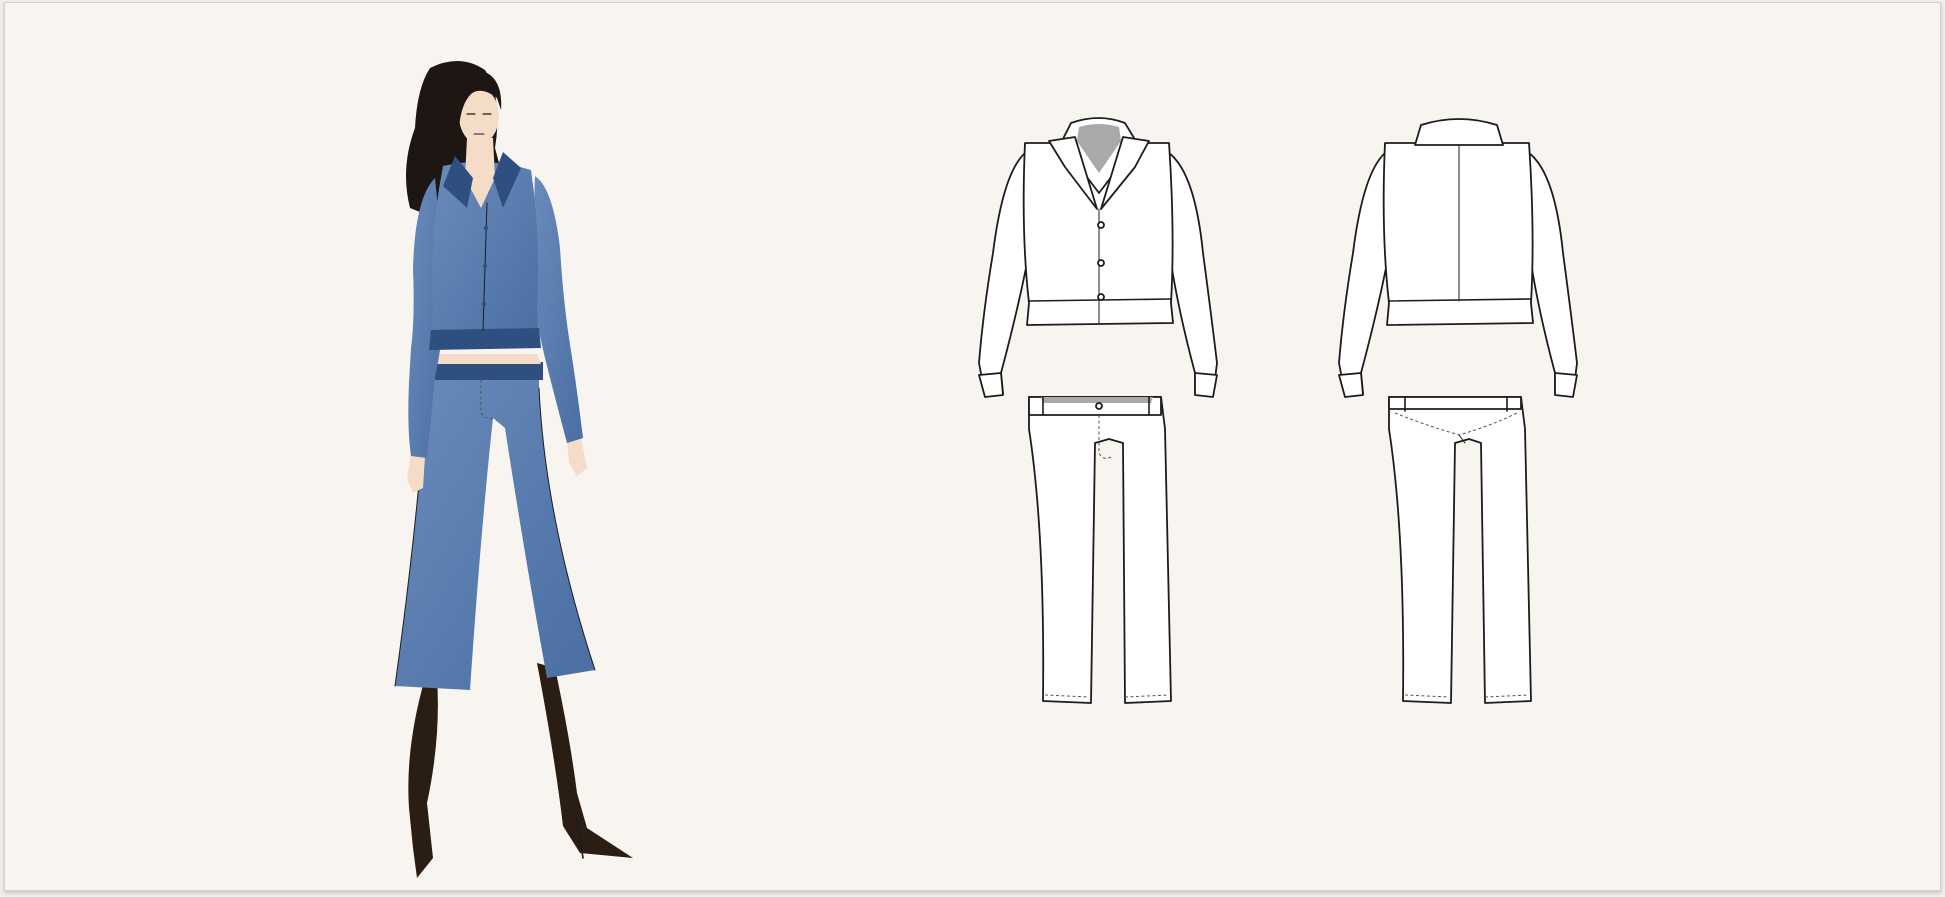 The width and height of the screenshot is (1945, 897). I want to click on right-leg, so click(585, 760).